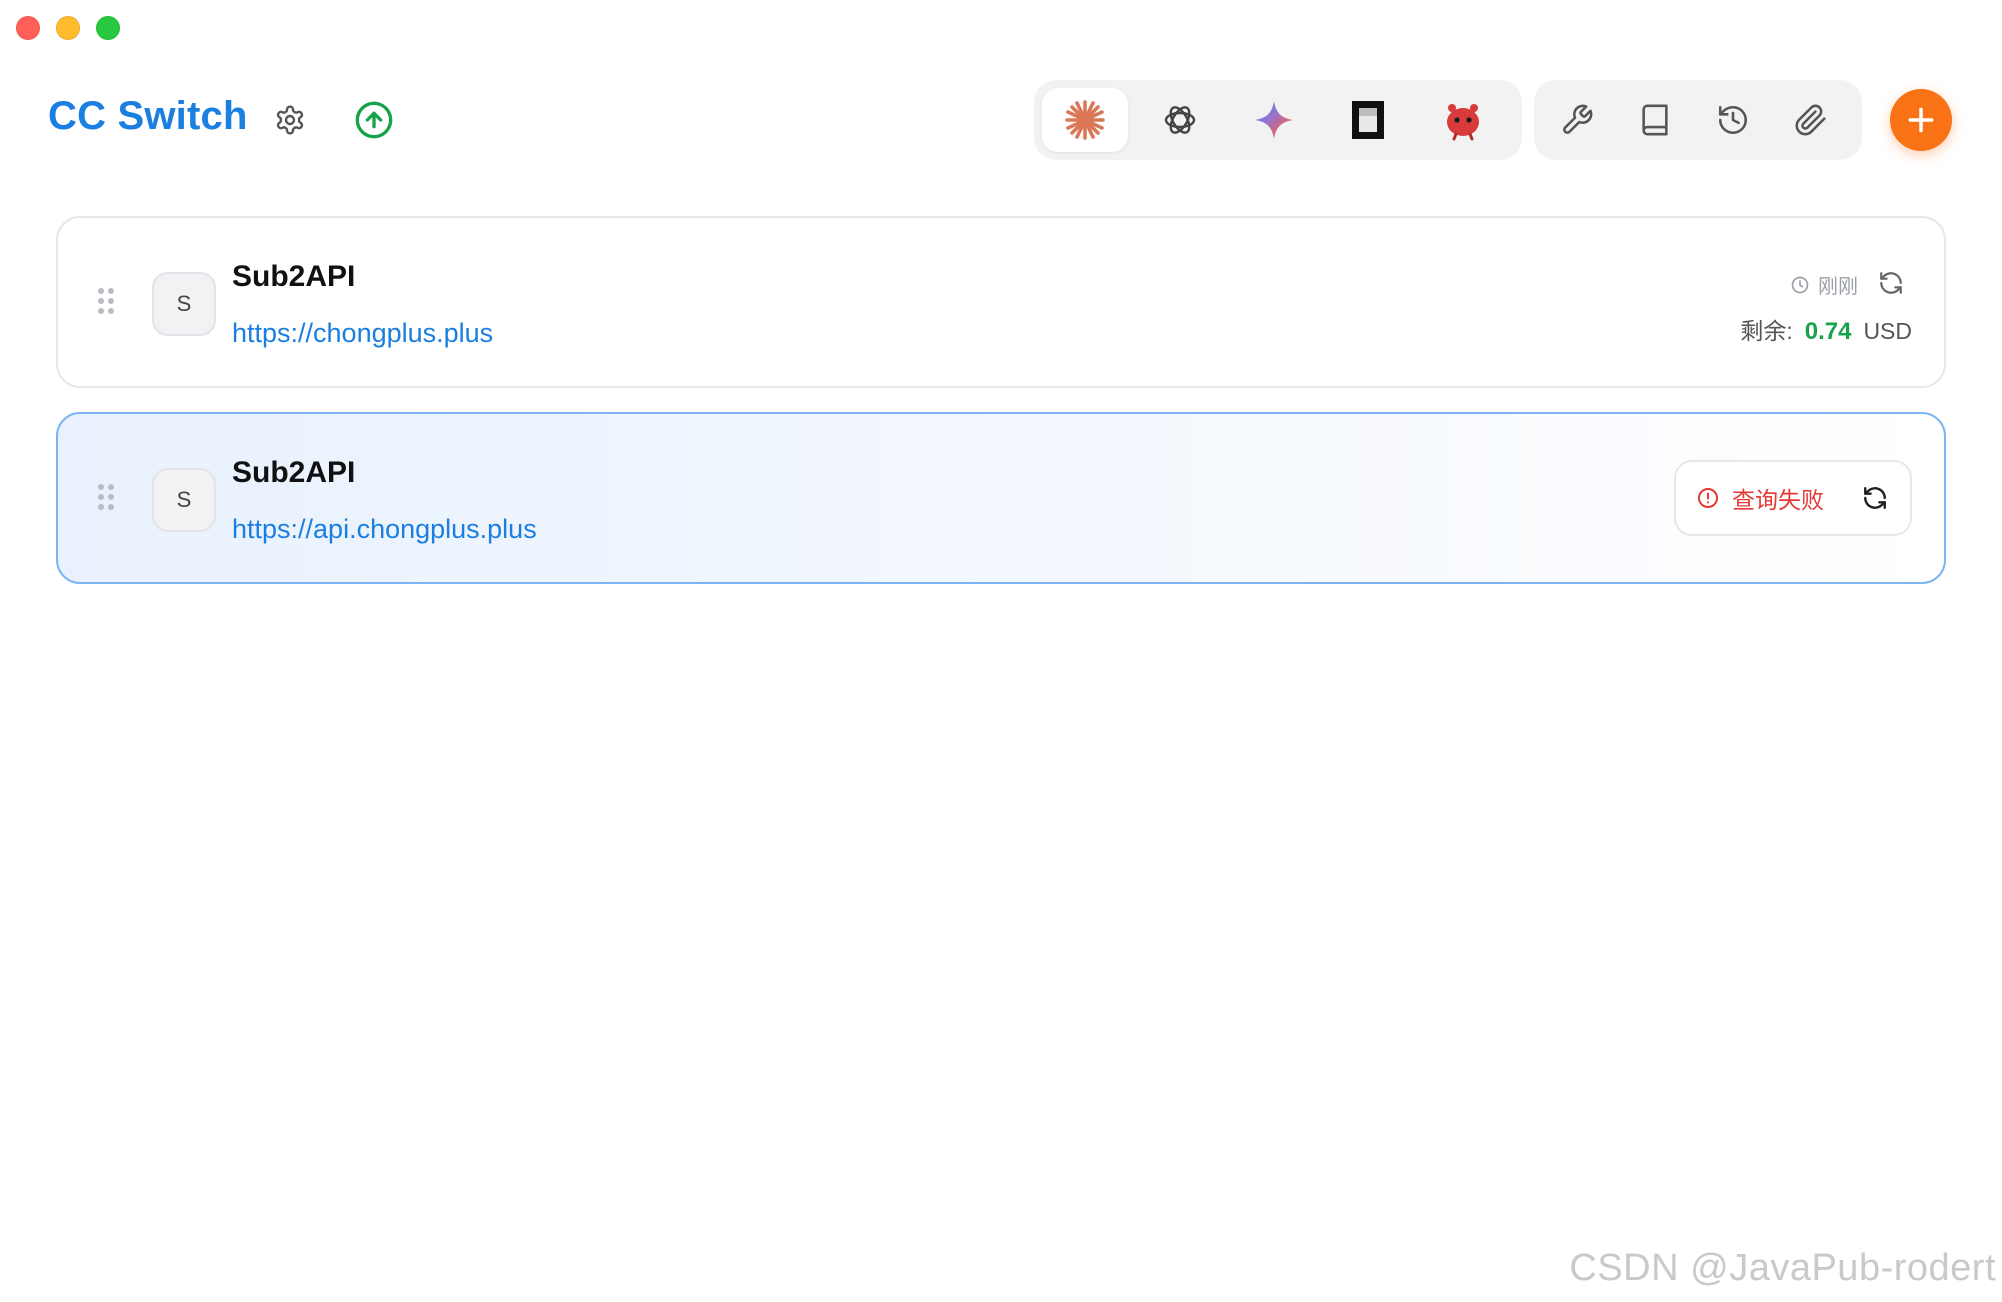 This screenshot has height=1302, width=2002. I want to click on attachments-button, so click(1811, 120).